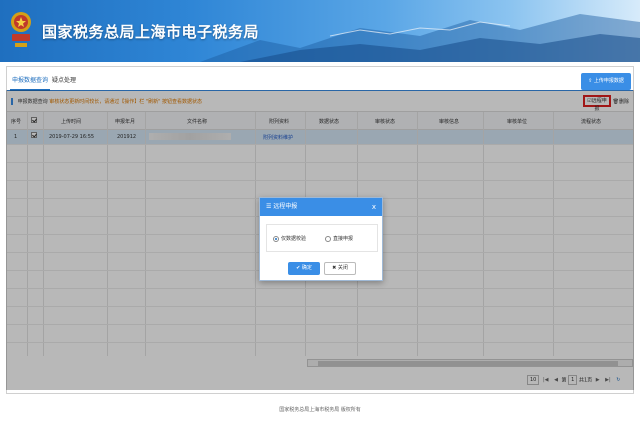 This screenshot has width=640, height=425. What do you see at coordinates (21, 29) in the screenshot?
I see `tax-emblem-icon` at bounding box center [21, 29].